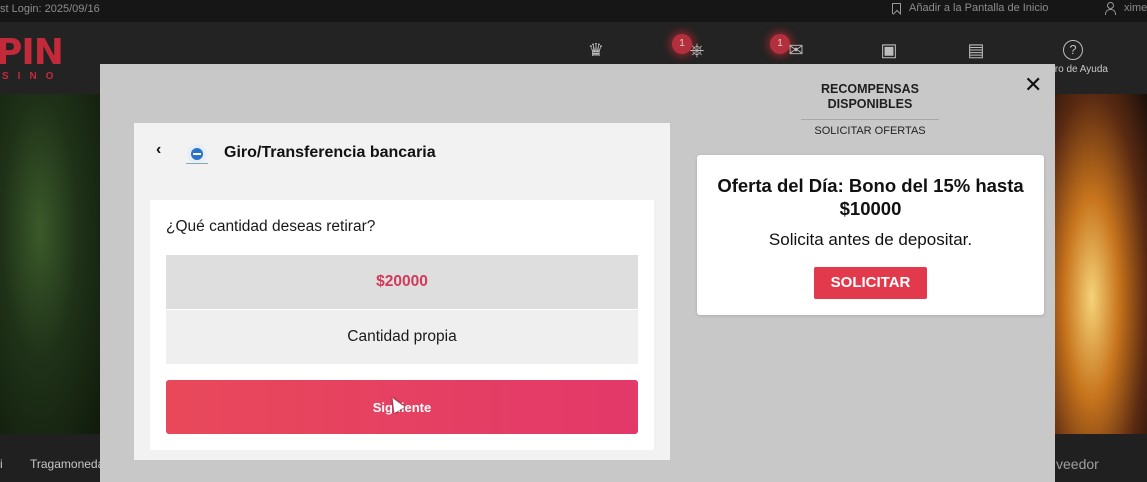 Image resolution: width=1147 pixels, height=482 pixels. What do you see at coordinates (697, 50) in the screenshot?
I see `wheel-icon: ⎈` at bounding box center [697, 50].